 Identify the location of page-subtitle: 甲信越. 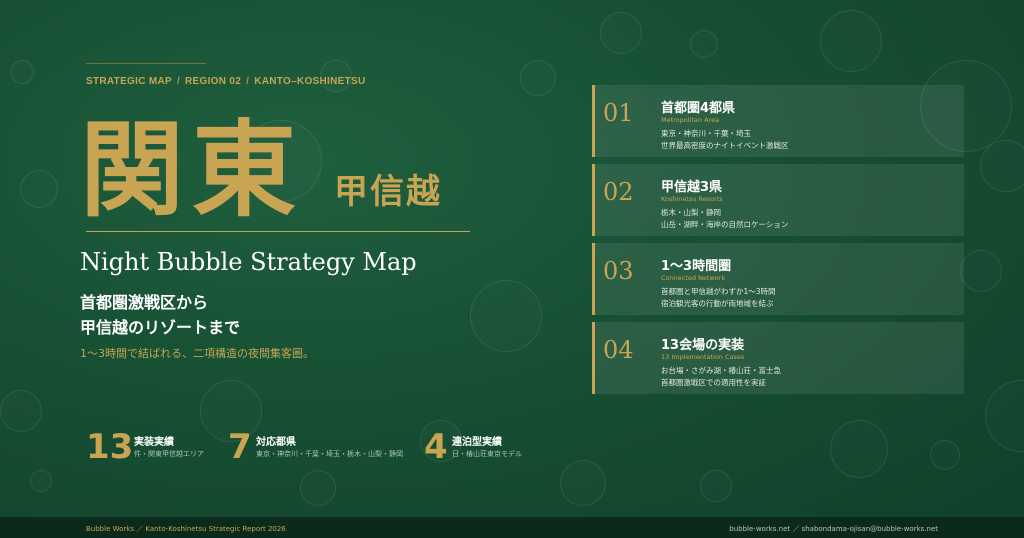
(388, 192).